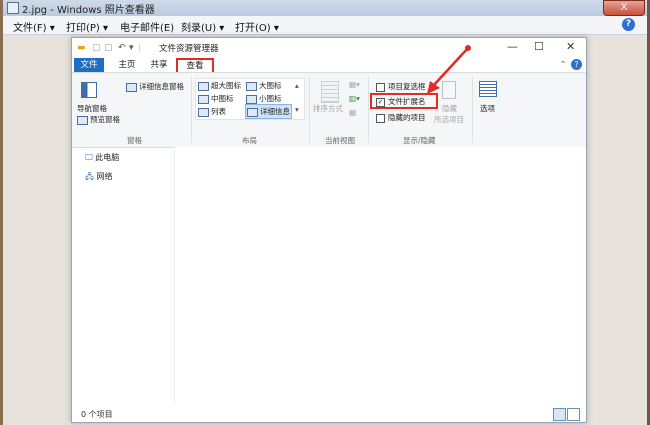 The height and width of the screenshot is (425, 650). I want to click on hidden-items-option: 隐藏的项目, so click(401, 117).